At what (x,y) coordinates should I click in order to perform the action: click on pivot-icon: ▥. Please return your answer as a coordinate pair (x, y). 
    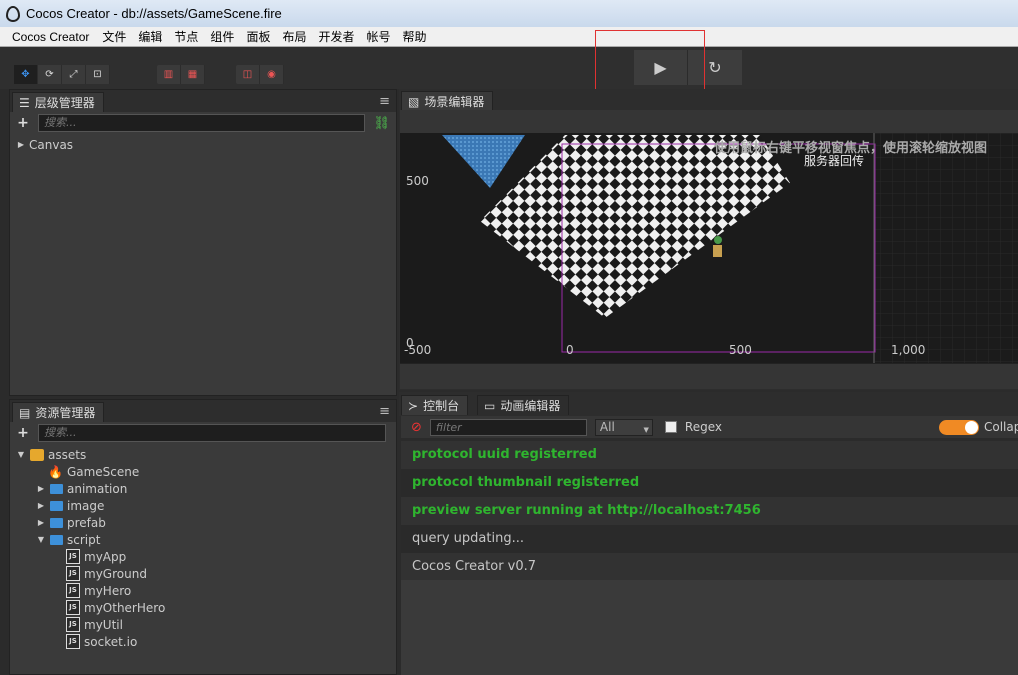
    Looking at the image, I should click on (169, 74).